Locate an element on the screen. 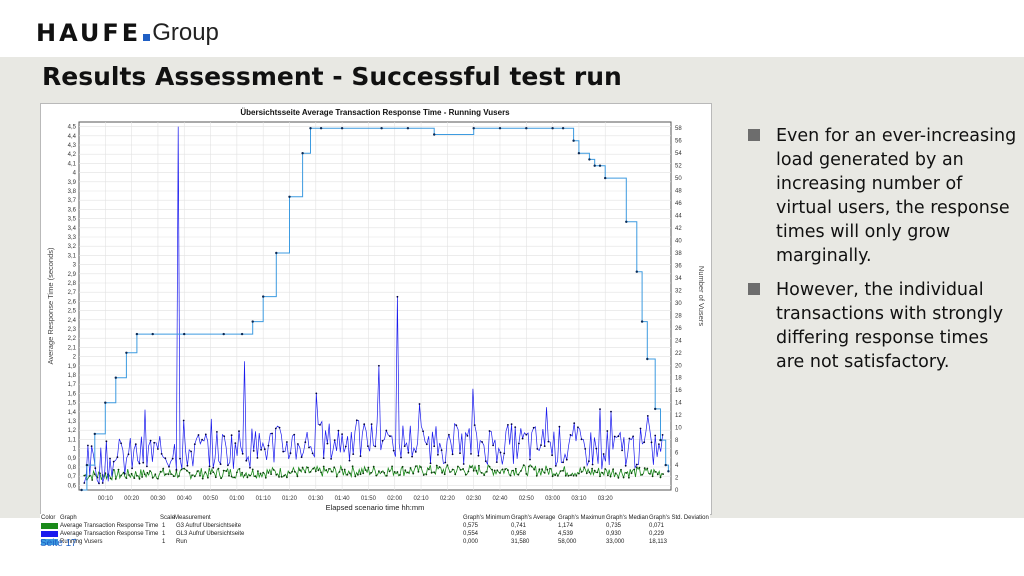 Image resolution: width=1024 pixels, height=576 pixels. y-tick-label: 4,3 is located at coordinates (72, 146).